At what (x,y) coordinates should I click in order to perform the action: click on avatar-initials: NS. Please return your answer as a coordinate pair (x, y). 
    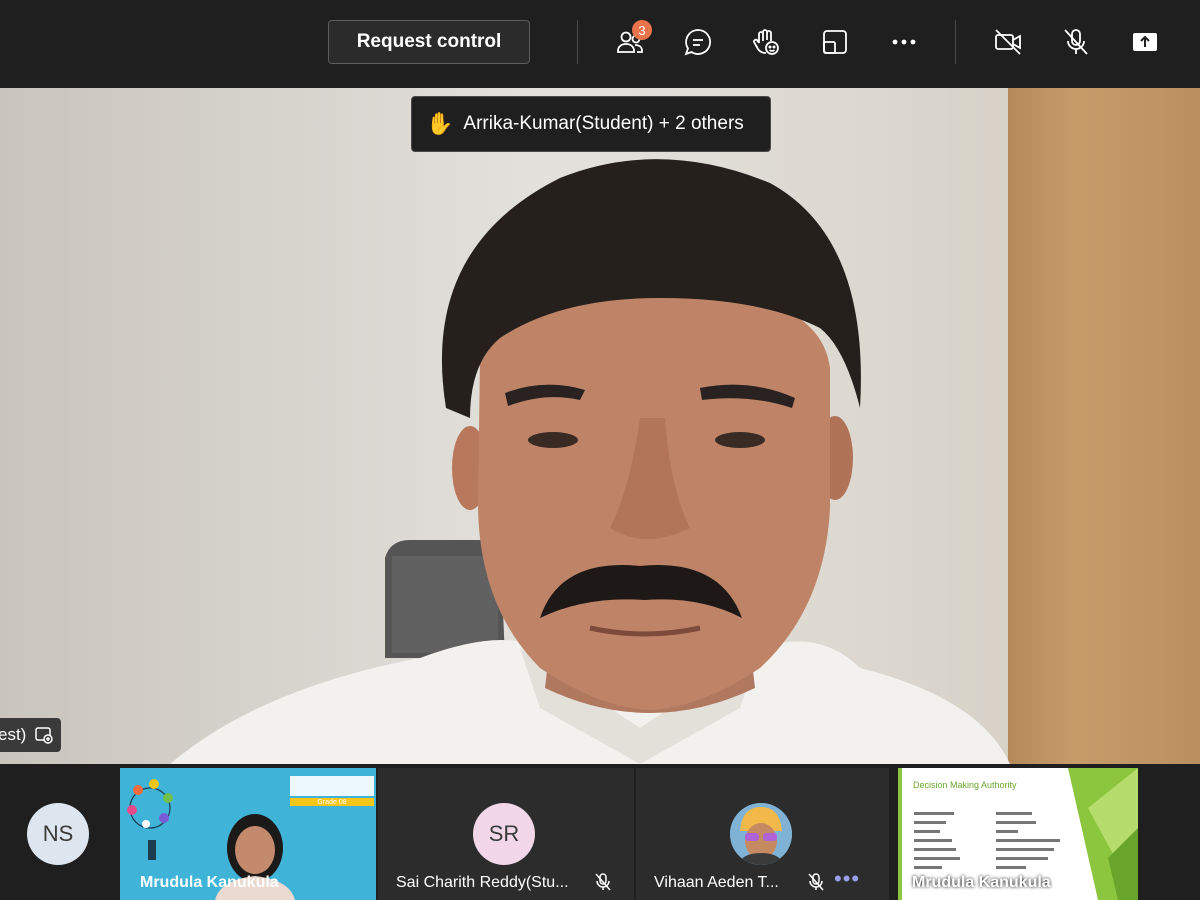
    Looking at the image, I should click on (58, 833).